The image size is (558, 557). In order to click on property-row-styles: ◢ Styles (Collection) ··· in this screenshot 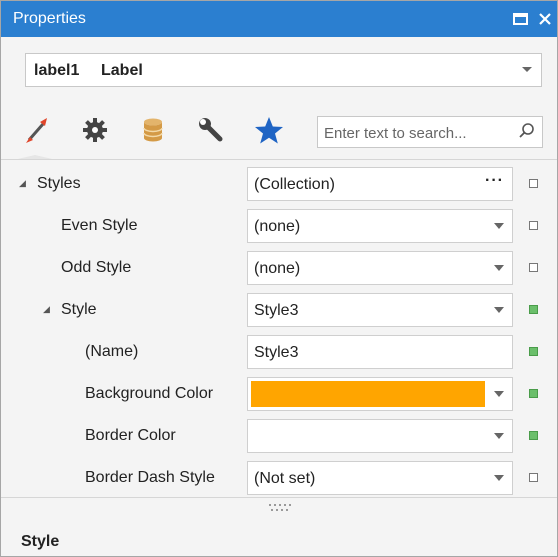, I will do `click(279, 184)`.